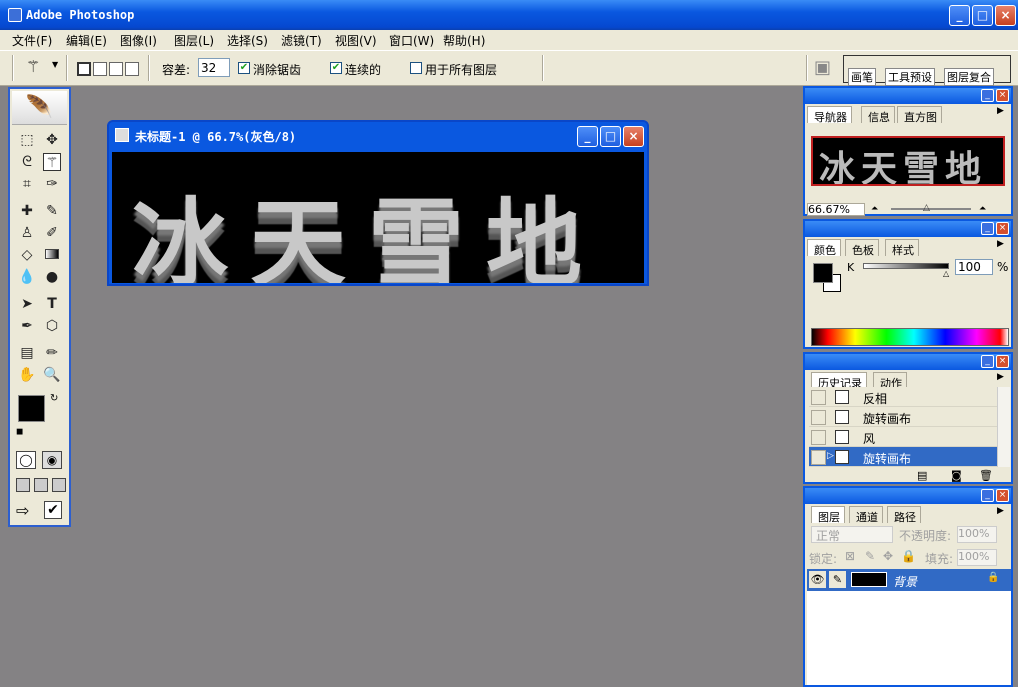  What do you see at coordinates (922, 475) in the screenshot?
I see `new-document-from-state-icon: ▤` at bounding box center [922, 475].